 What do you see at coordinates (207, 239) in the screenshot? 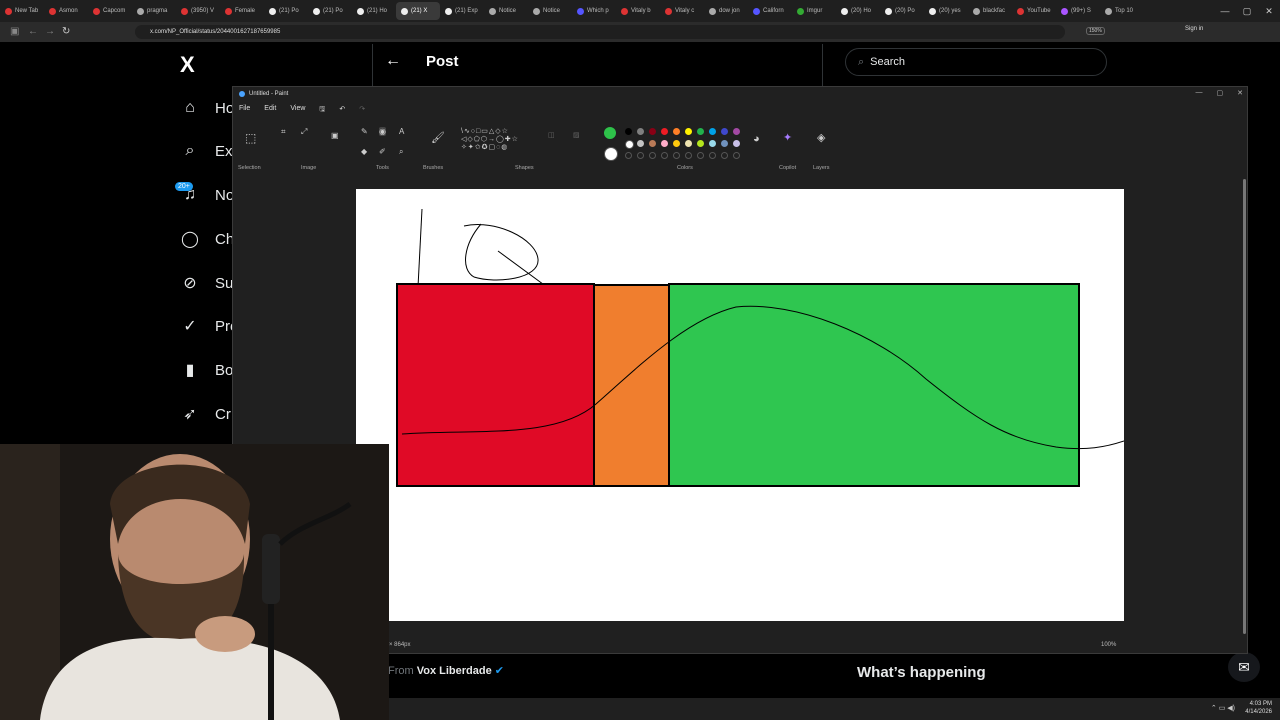
I see `sidebar-item-chat: ◯ Ch` at bounding box center [207, 239].